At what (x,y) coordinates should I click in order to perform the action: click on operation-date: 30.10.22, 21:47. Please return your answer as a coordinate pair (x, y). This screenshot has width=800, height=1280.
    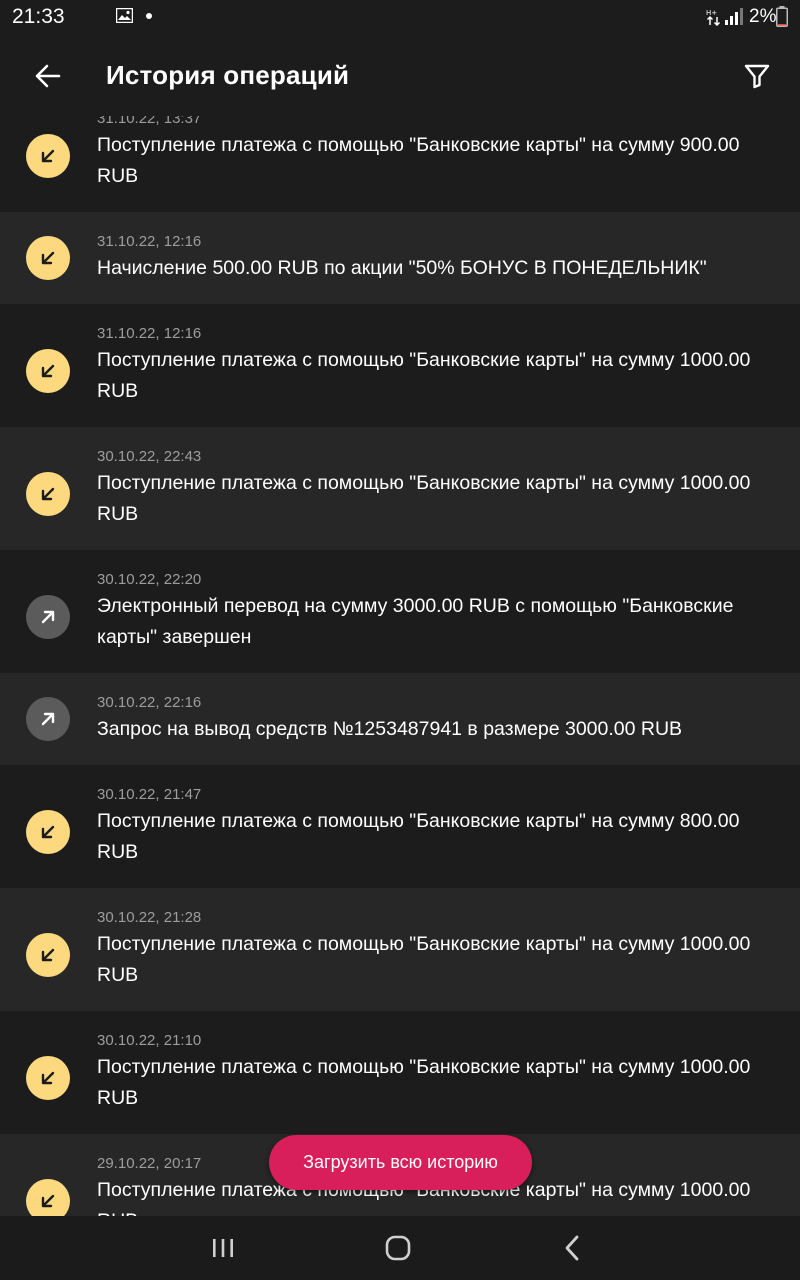
    Looking at the image, I should click on (149, 794).